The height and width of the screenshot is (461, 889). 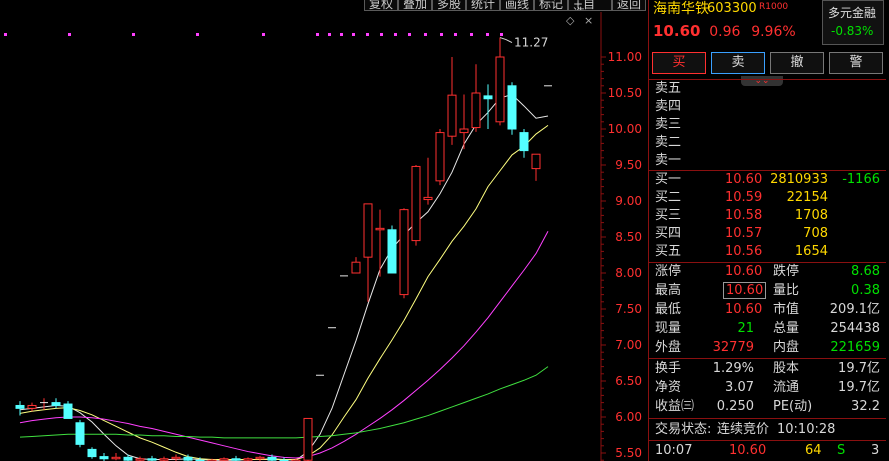 I want to click on bid-row-2: 买二 10.59 22154, so click(x=767, y=198).